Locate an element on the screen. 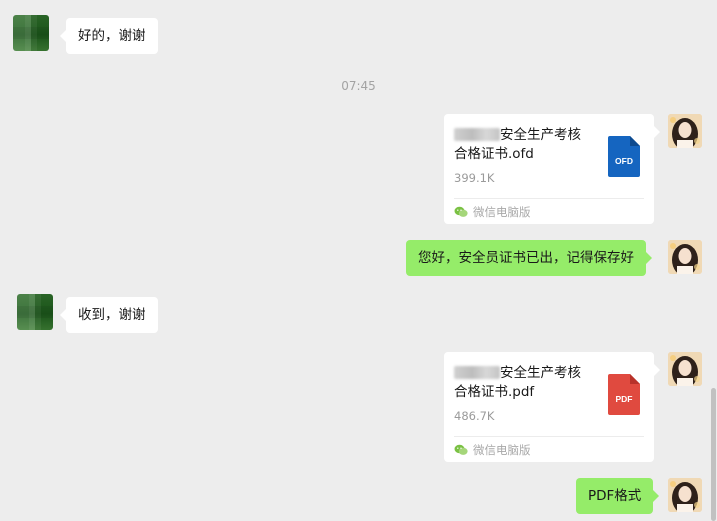 Image resolution: width=717 pixels, height=521 pixels. message-bubble-sent: PDF格式 is located at coordinates (618, 496).